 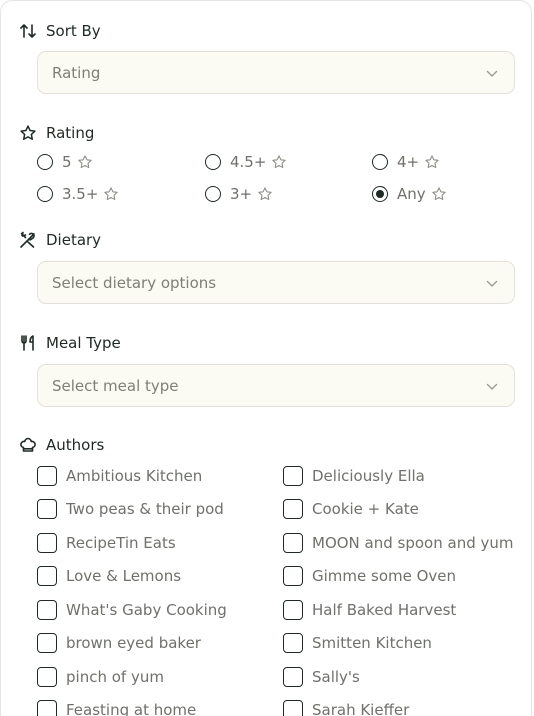 What do you see at coordinates (146, 610) in the screenshot?
I see `author-label: What's Gaby Cooking` at bounding box center [146, 610].